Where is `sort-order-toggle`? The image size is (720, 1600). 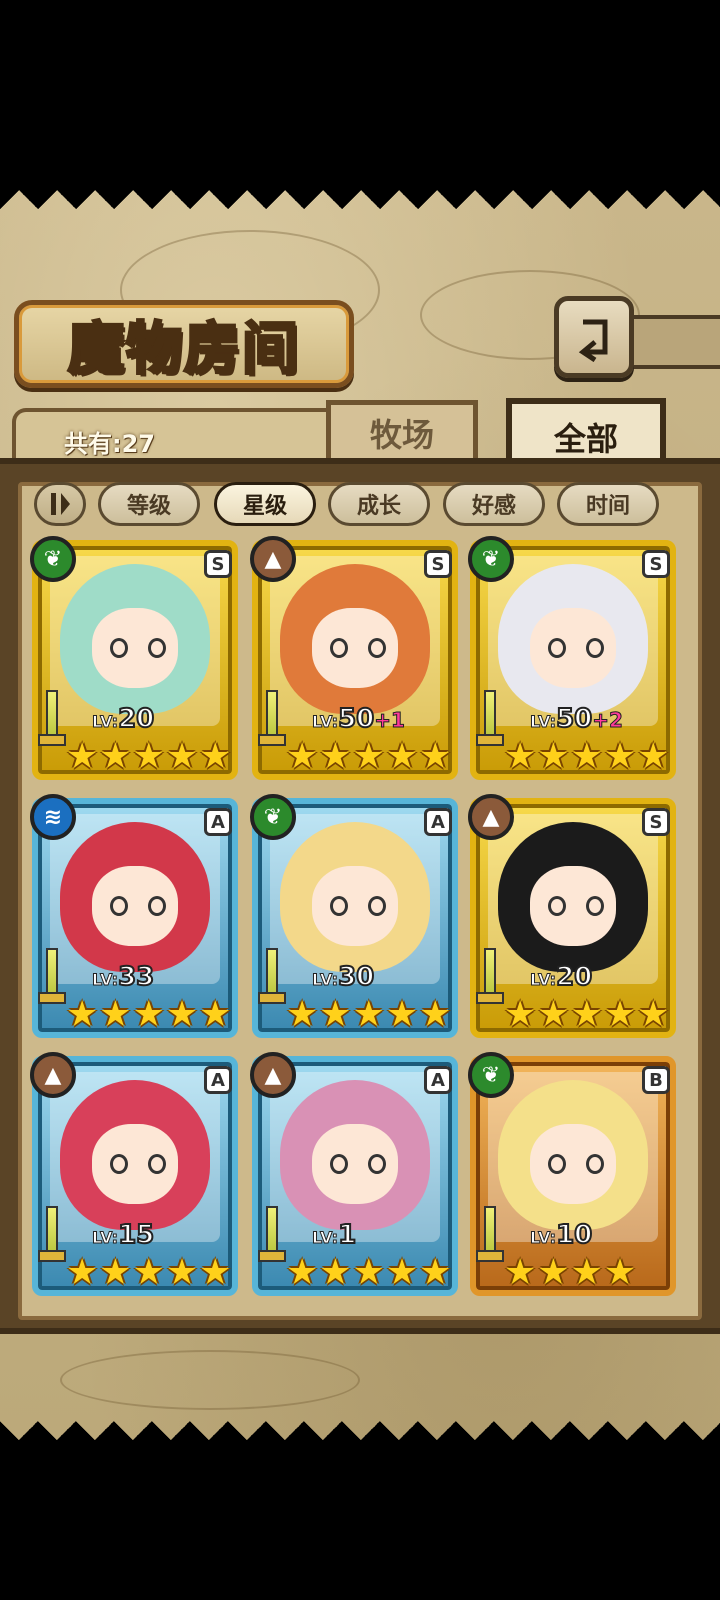
sort-order-toggle is located at coordinates (60, 504).